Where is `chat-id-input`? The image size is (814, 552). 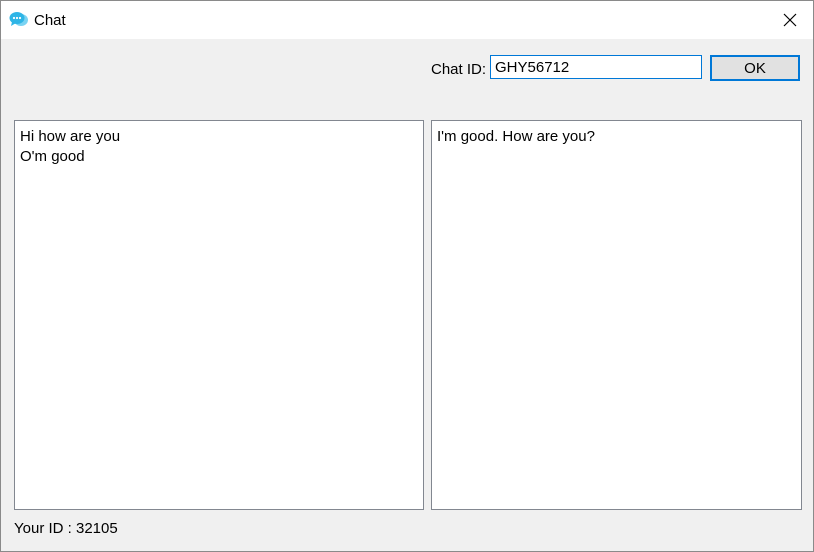 chat-id-input is located at coordinates (596, 67).